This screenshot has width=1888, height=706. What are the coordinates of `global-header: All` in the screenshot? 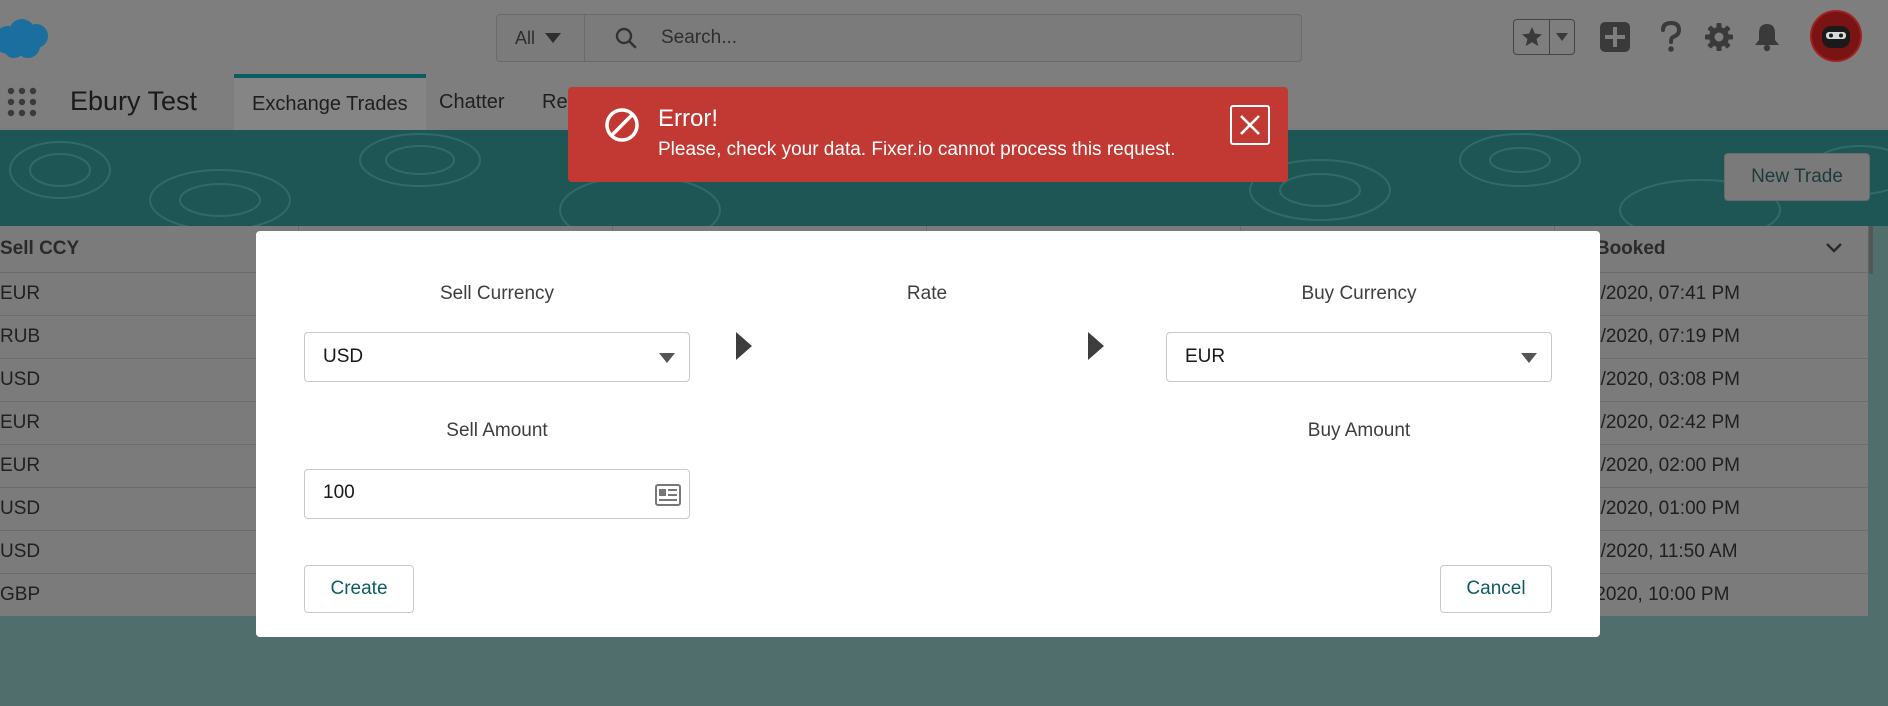 It's located at (944, 37).